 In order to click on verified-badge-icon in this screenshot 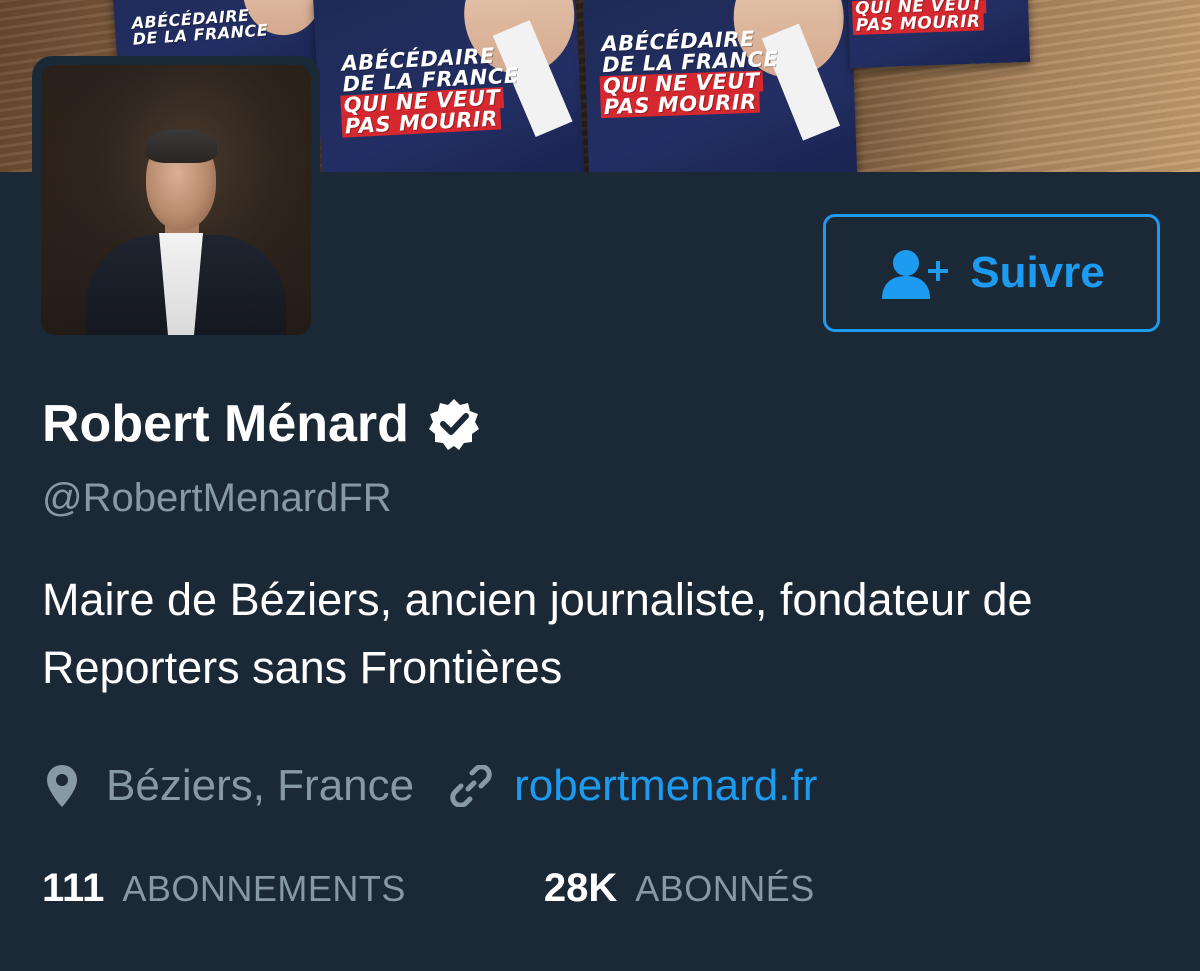, I will do `click(453, 424)`.